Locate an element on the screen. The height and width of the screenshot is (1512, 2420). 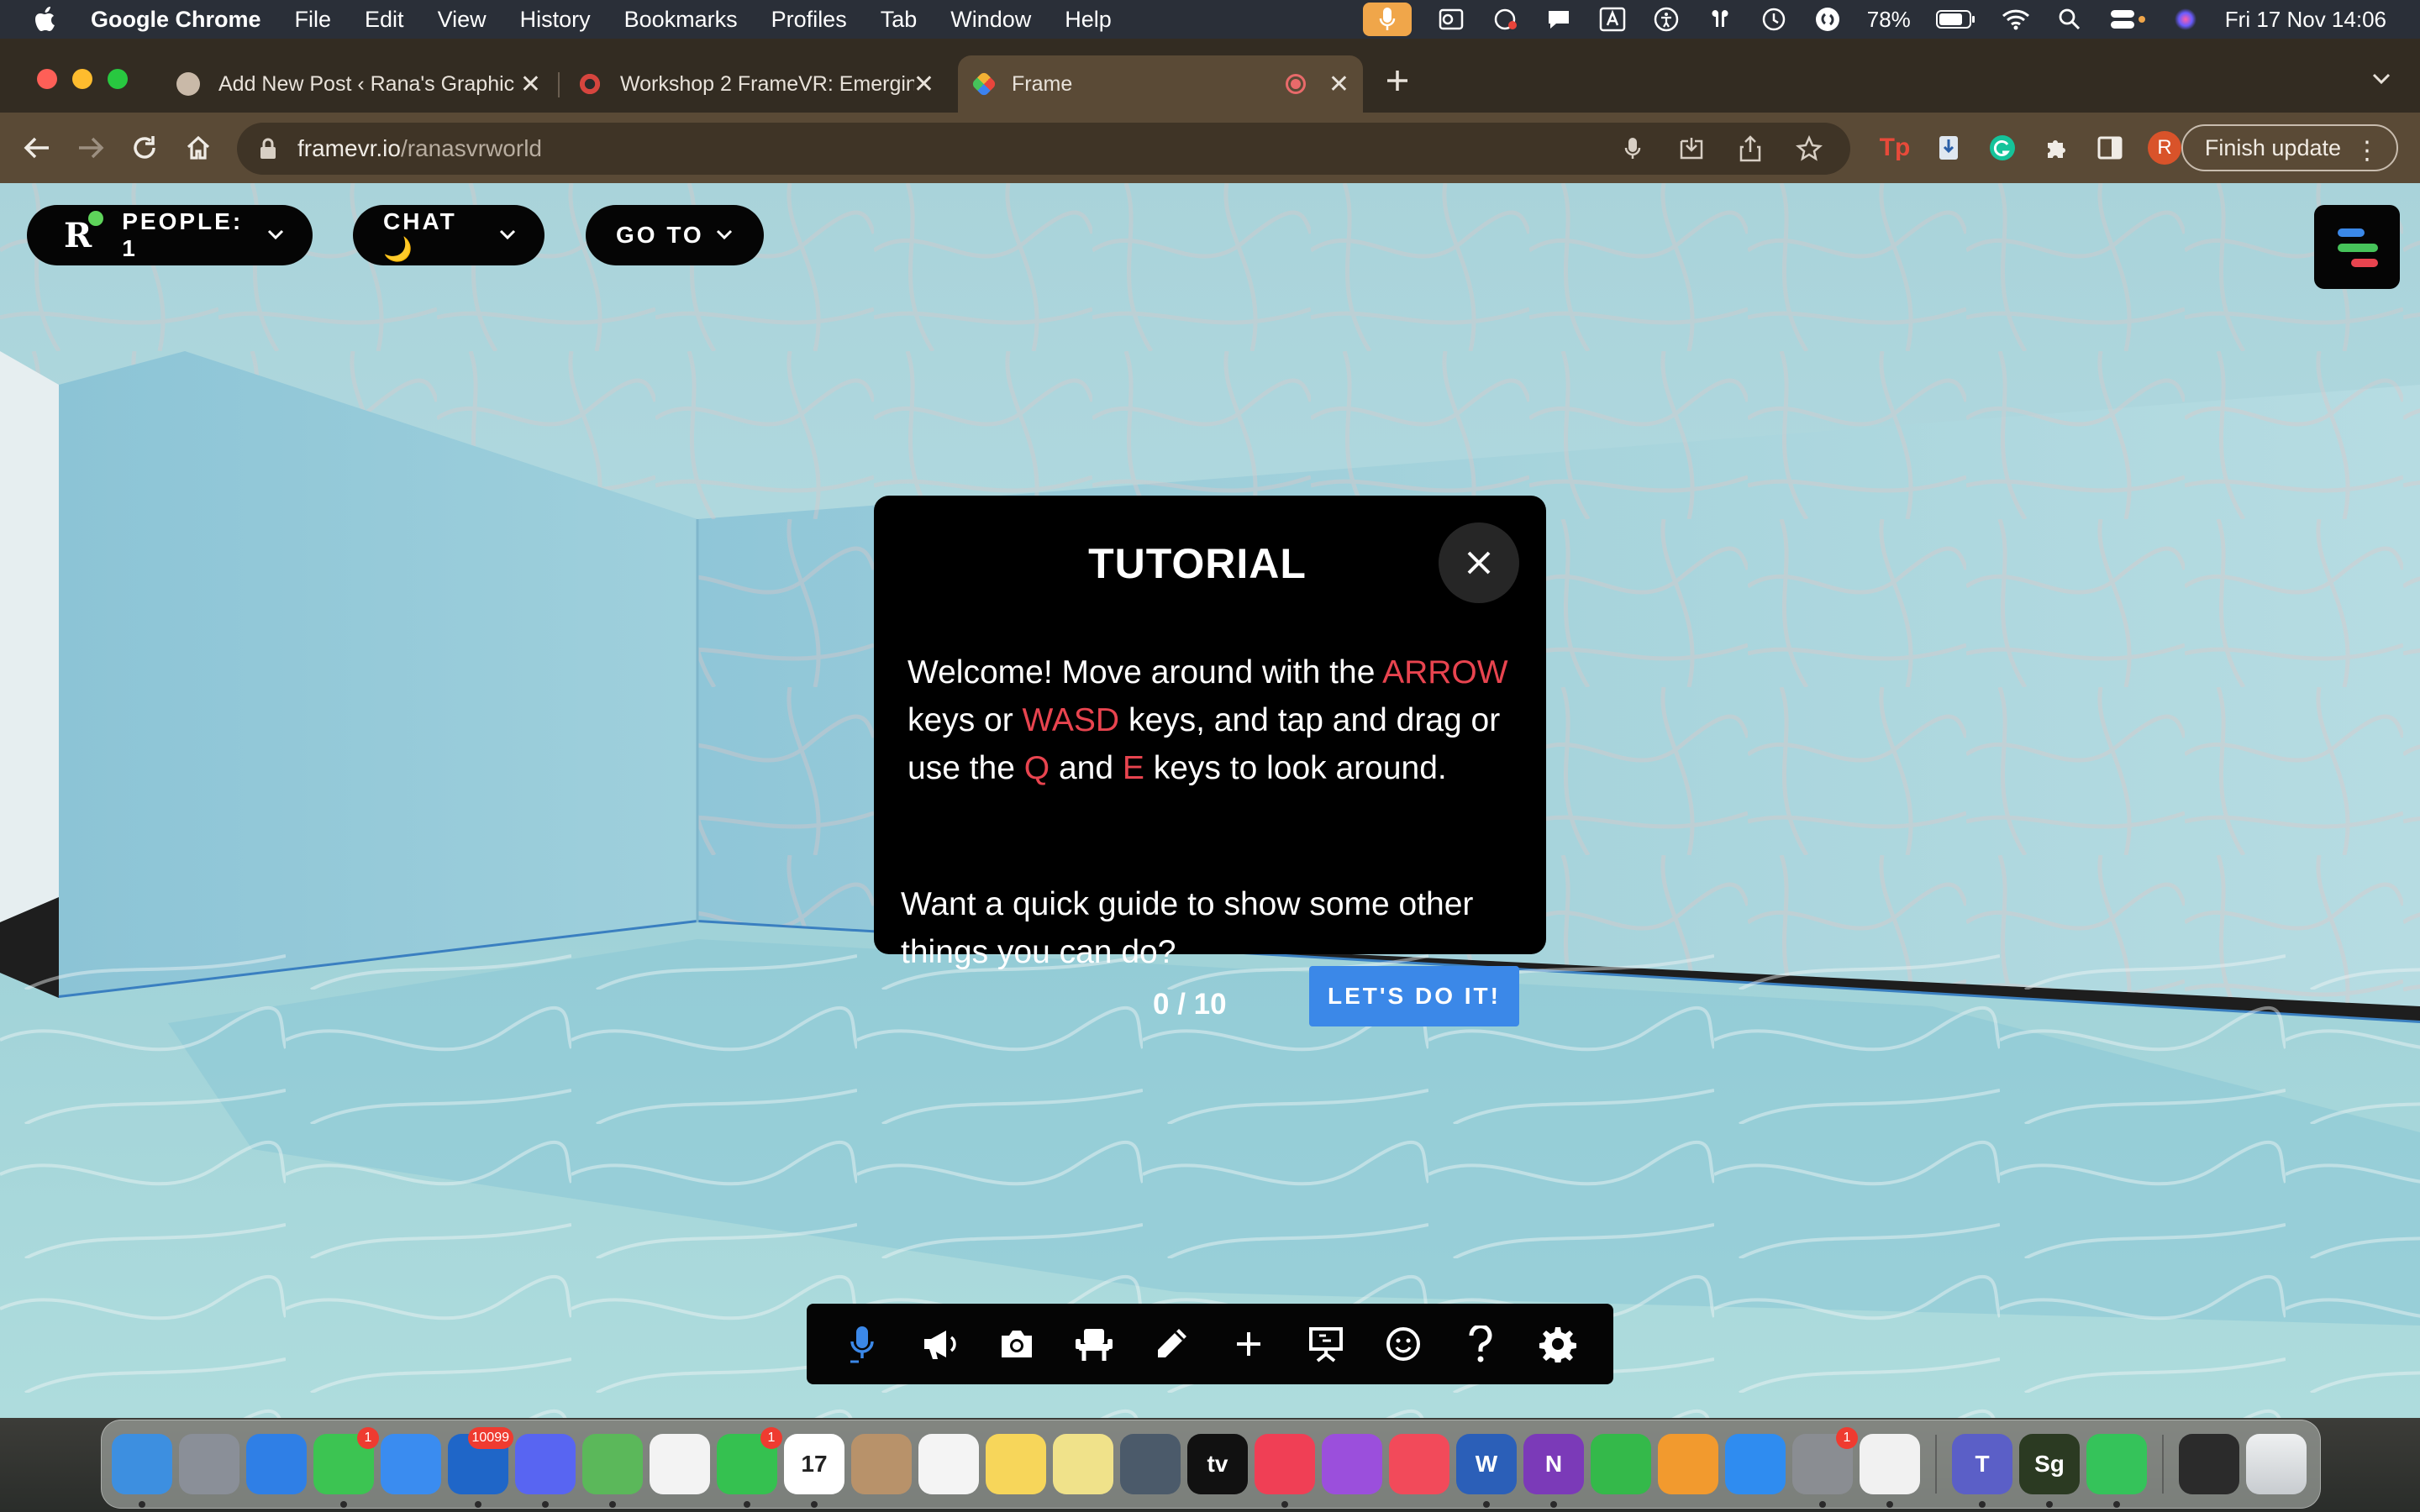
dock-reminders-icon is located at coordinates (948, 1464).